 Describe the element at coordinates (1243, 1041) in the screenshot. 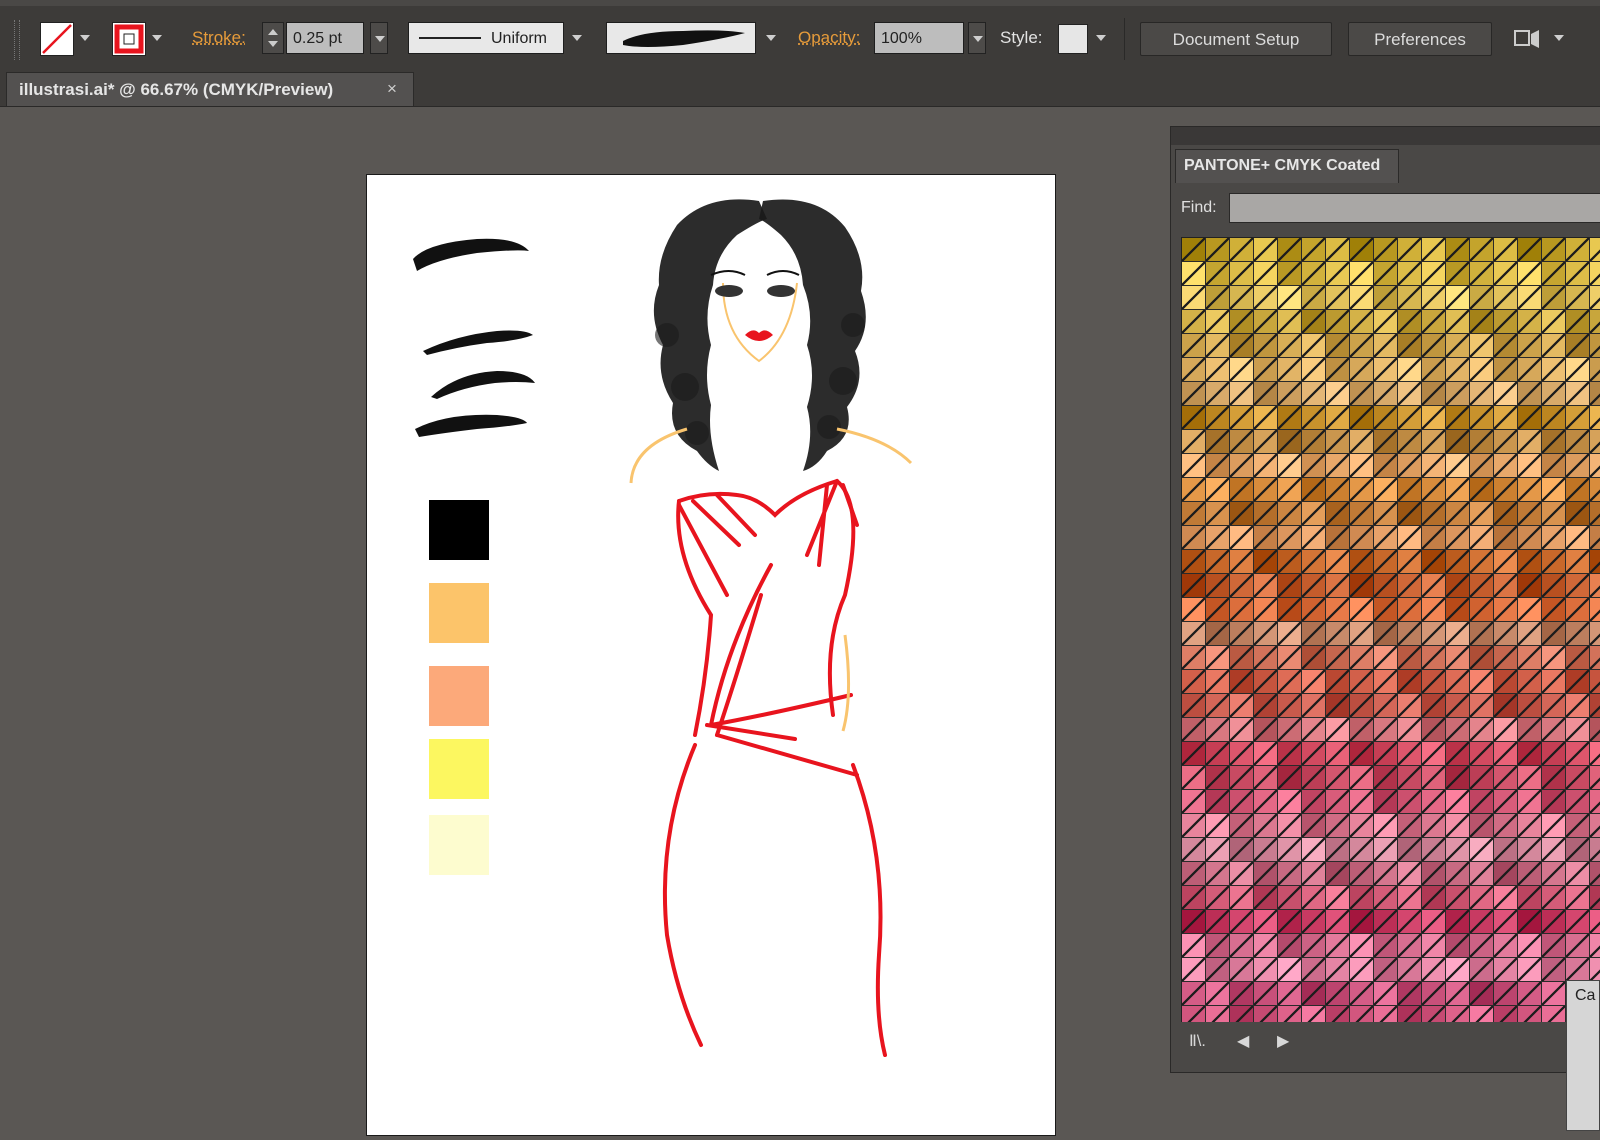

I see `previous-library-icon: ◀` at that location.